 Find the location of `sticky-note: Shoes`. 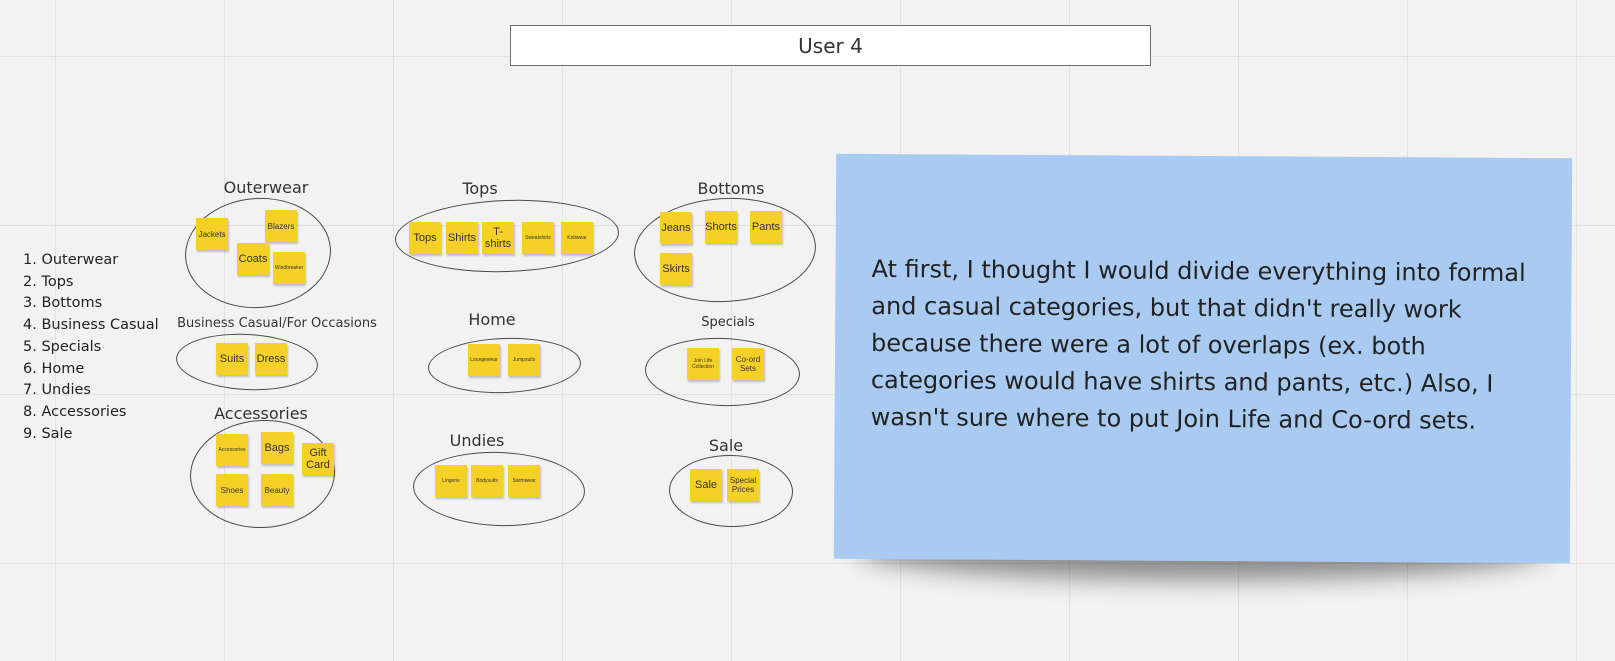

sticky-note: Shoes is located at coordinates (232, 490).